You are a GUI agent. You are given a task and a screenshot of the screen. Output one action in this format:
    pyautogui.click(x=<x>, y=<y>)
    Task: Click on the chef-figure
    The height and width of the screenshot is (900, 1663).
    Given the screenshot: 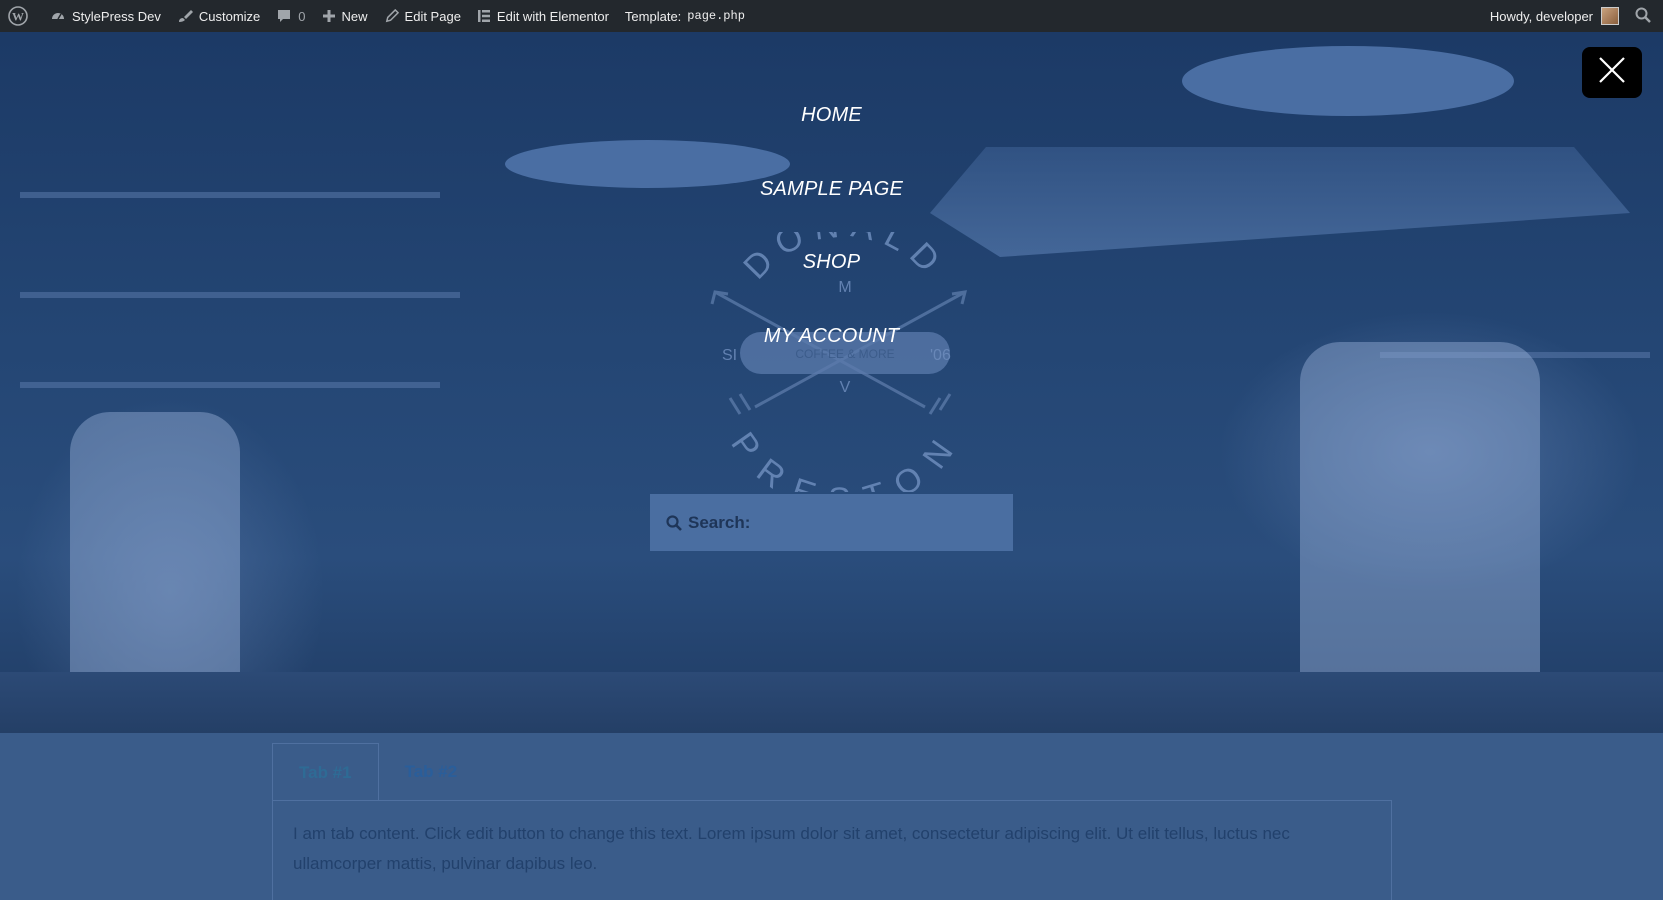 What is the action you would take?
    pyautogui.click(x=1420, y=527)
    